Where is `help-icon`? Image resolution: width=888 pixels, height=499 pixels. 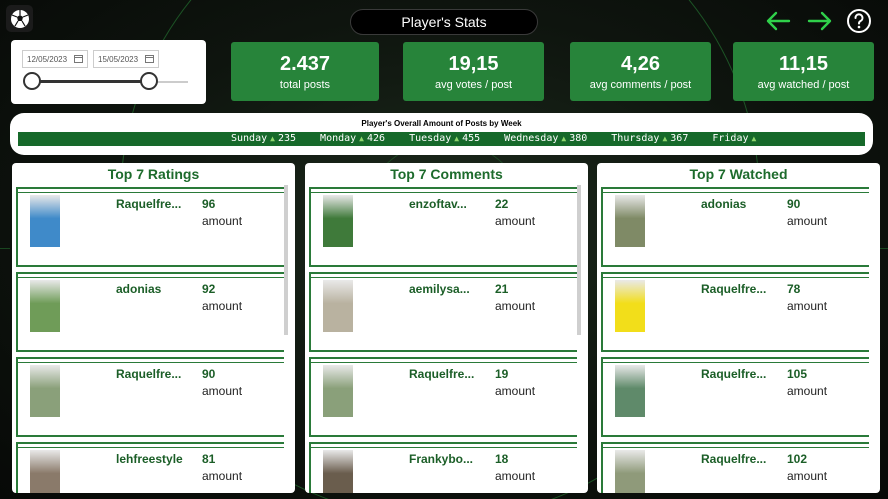
help-icon is located at coordinates (859, 21).